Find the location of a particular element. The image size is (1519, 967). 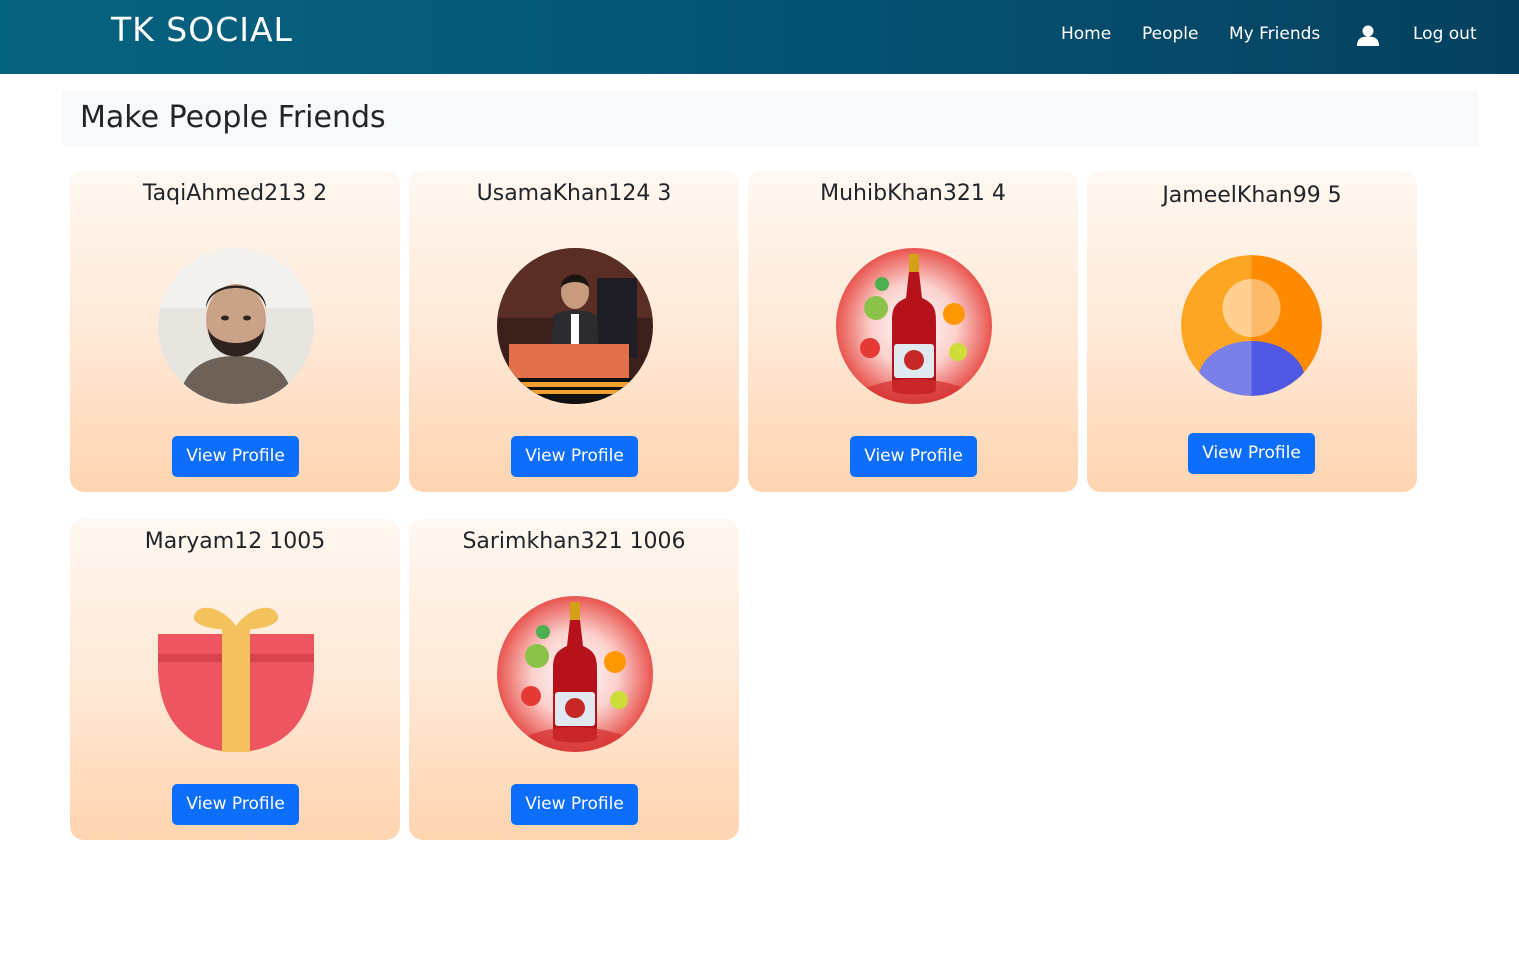

page-title: Make People Friends is located at coordinates (233, 117).